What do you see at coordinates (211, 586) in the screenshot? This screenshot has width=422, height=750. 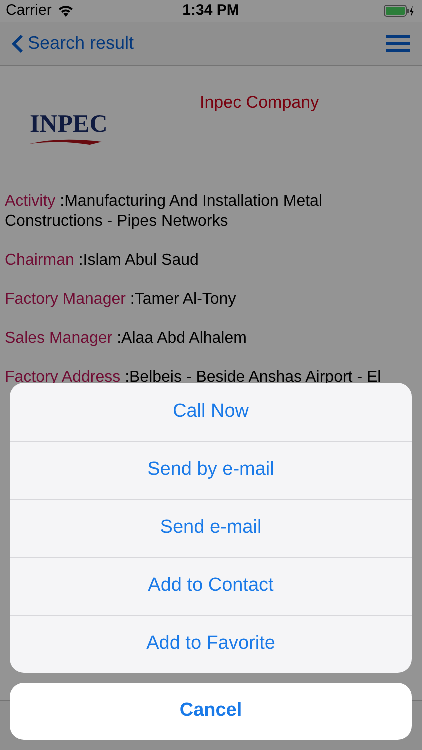 I see `action-item: Add to Contact` at bounding box center [211, 586].